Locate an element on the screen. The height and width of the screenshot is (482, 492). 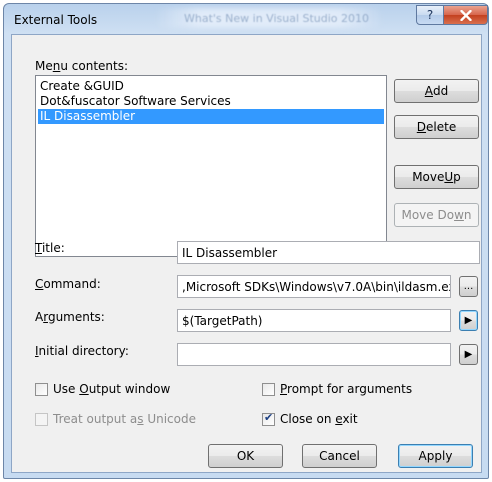
delete-button: Delete is located at coordinates (436, 127).